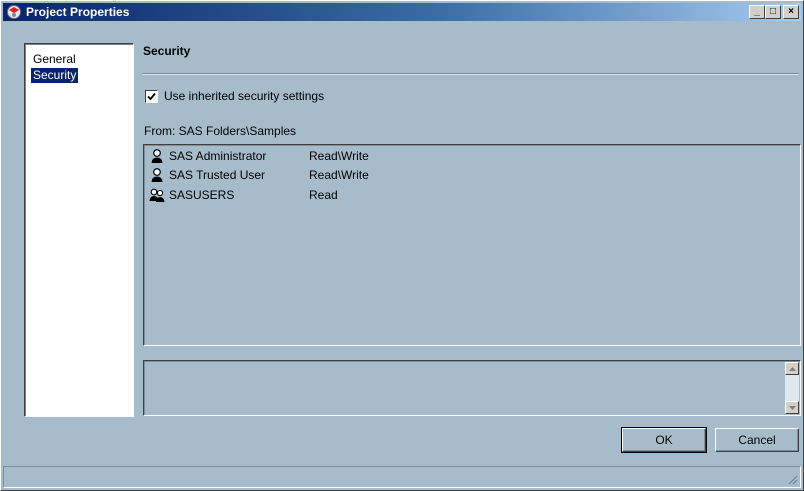 The width and height of the screenshot is (804, 491). What do you see at coordinates (244, 96) in the screenshot?
I see `inherit-security-label: Use inherited security settings` at bounding box center [244, 96].